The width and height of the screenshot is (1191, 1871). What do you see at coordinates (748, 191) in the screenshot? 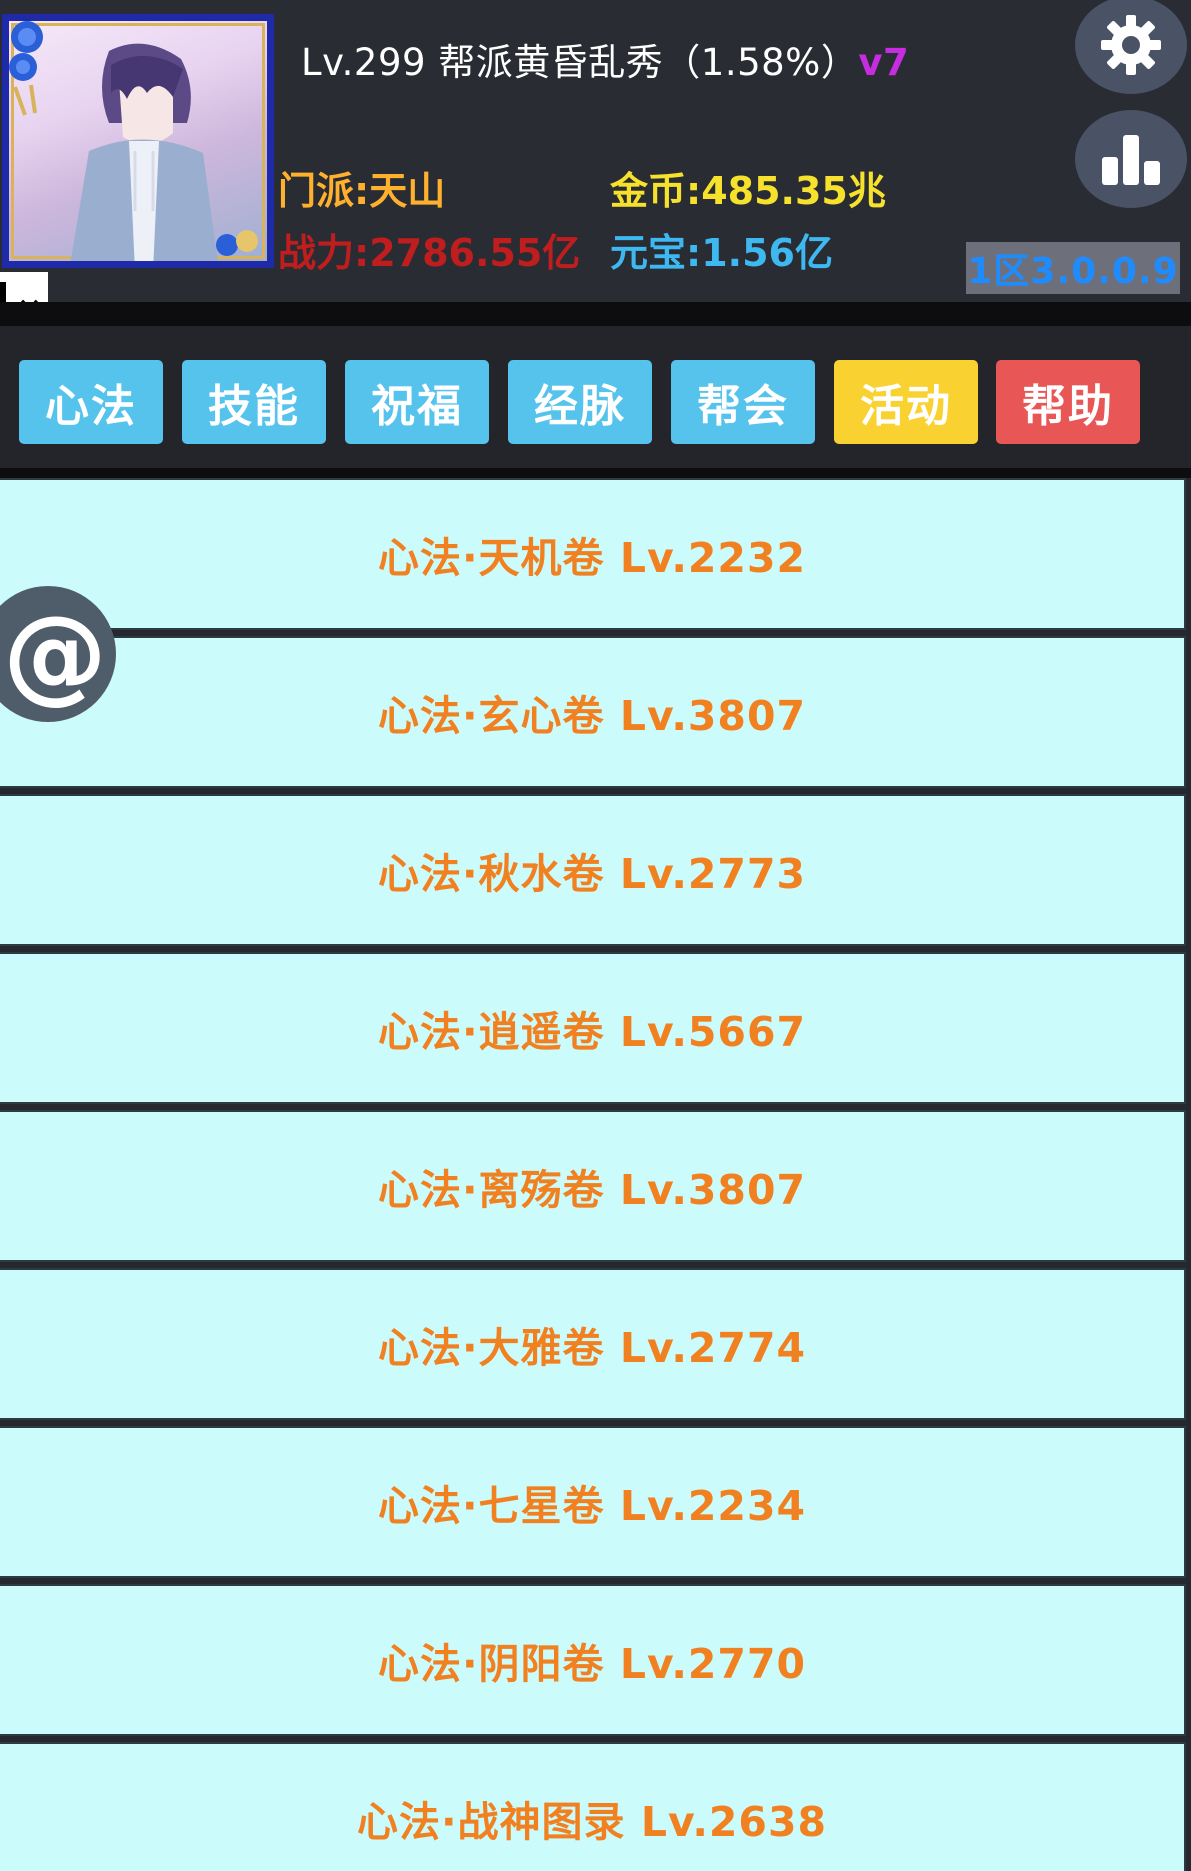
I see `gold-stat: 金币:485.35兆` at bounding box center [748, 191].